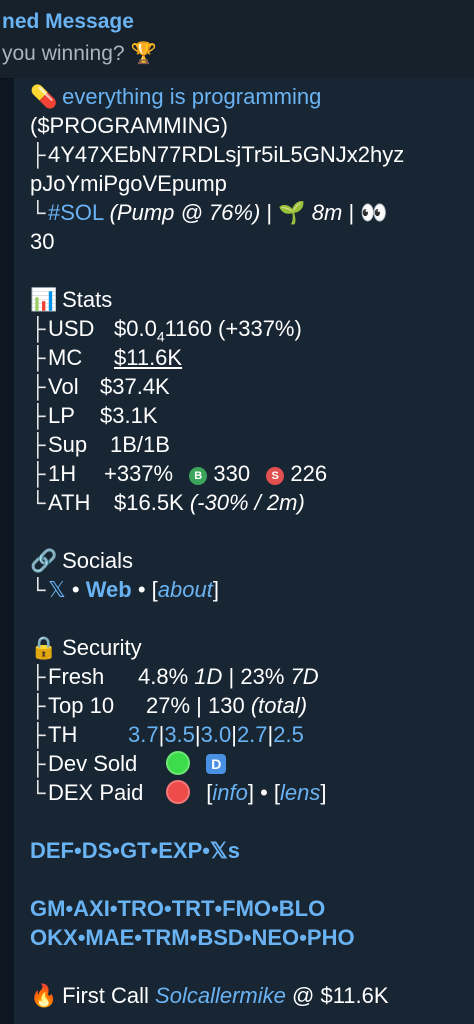  I want to click on sprout-icon: 🌱, so click(292, 212).